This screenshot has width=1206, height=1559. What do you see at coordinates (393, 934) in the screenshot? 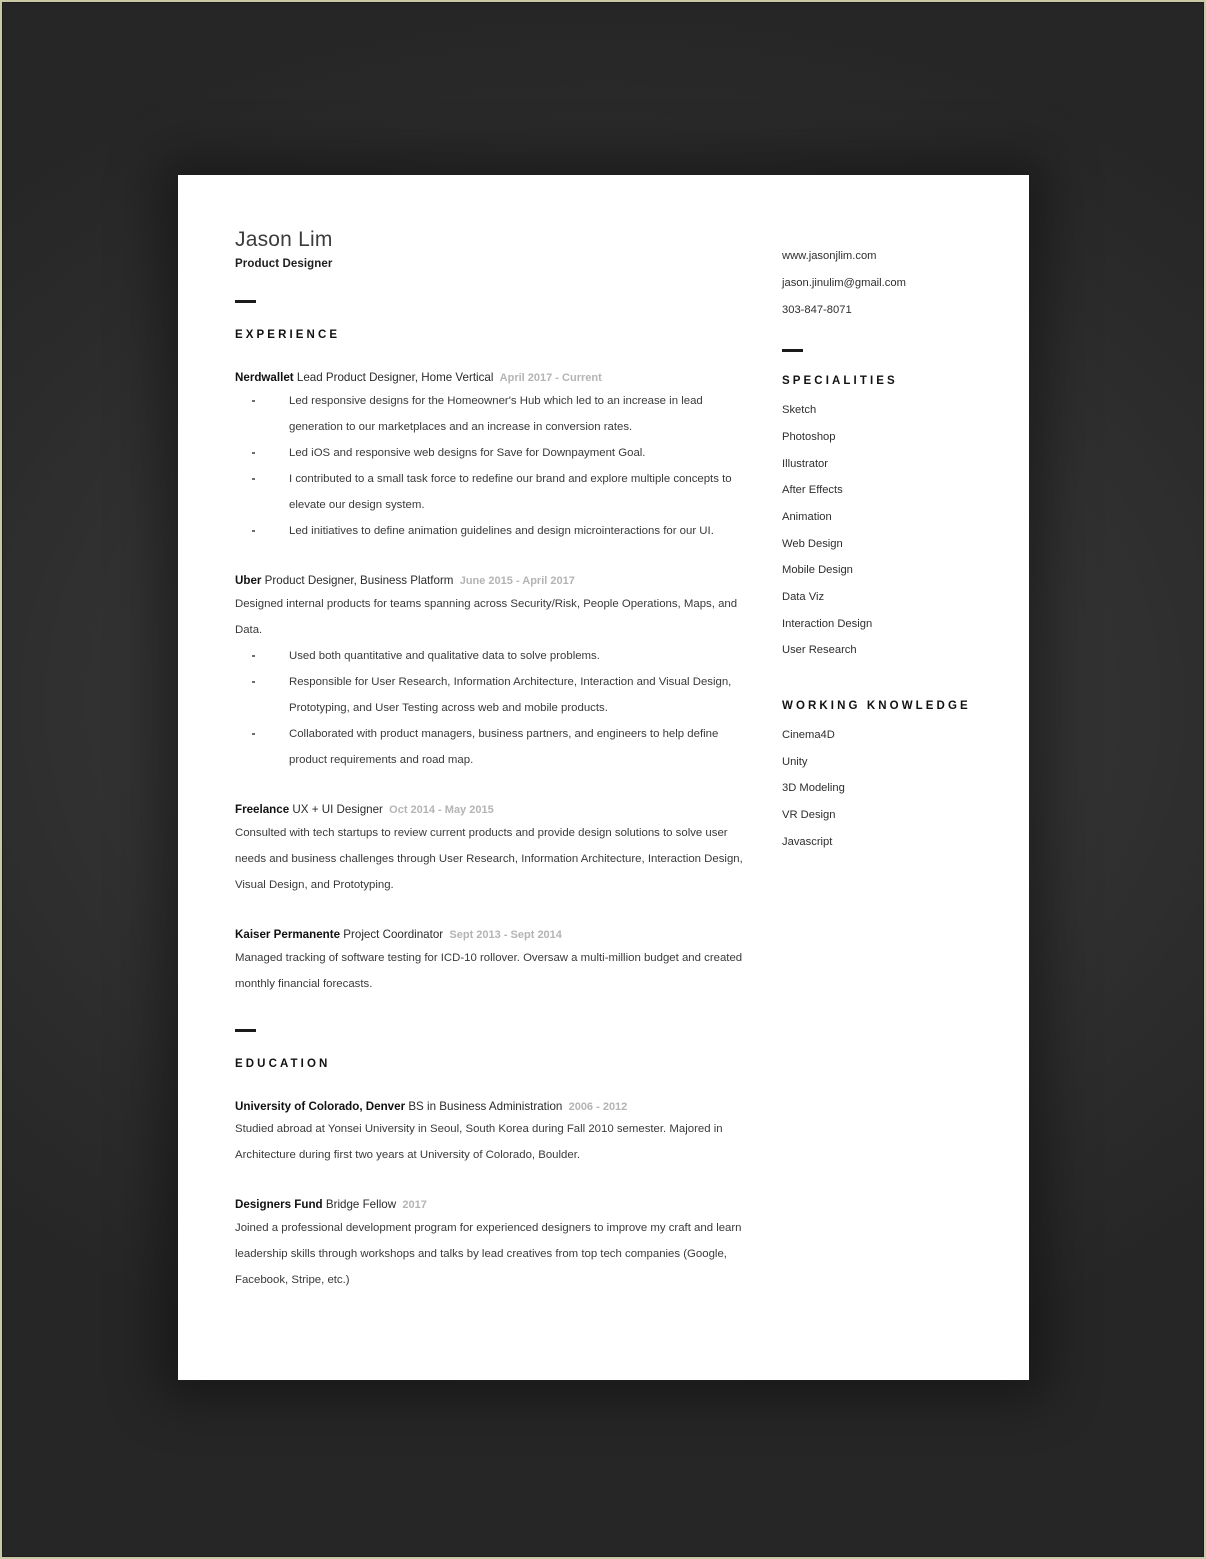
I see `experience-title: Project Coordinator` at bounding box center [393, 934].